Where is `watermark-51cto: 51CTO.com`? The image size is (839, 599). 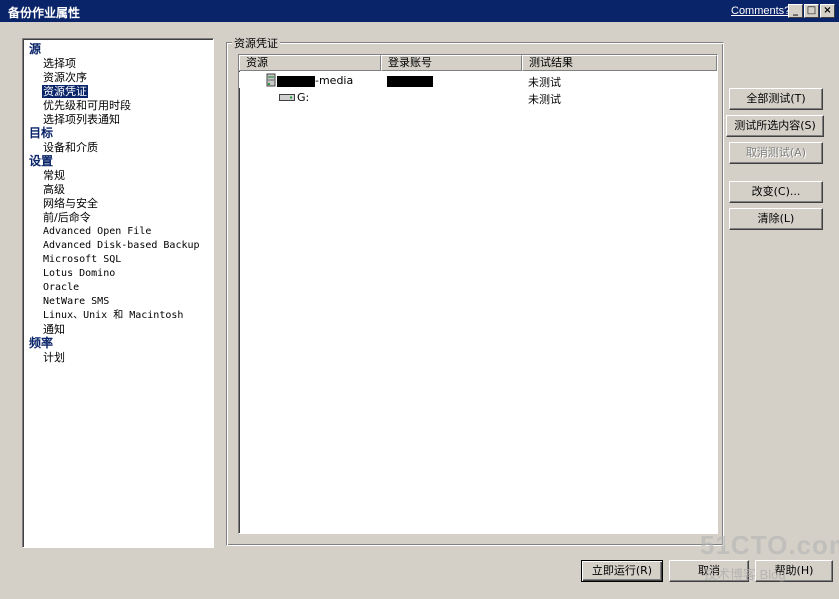
watermark-51cto: 51CTO.com is located at coordinates (769, 545).